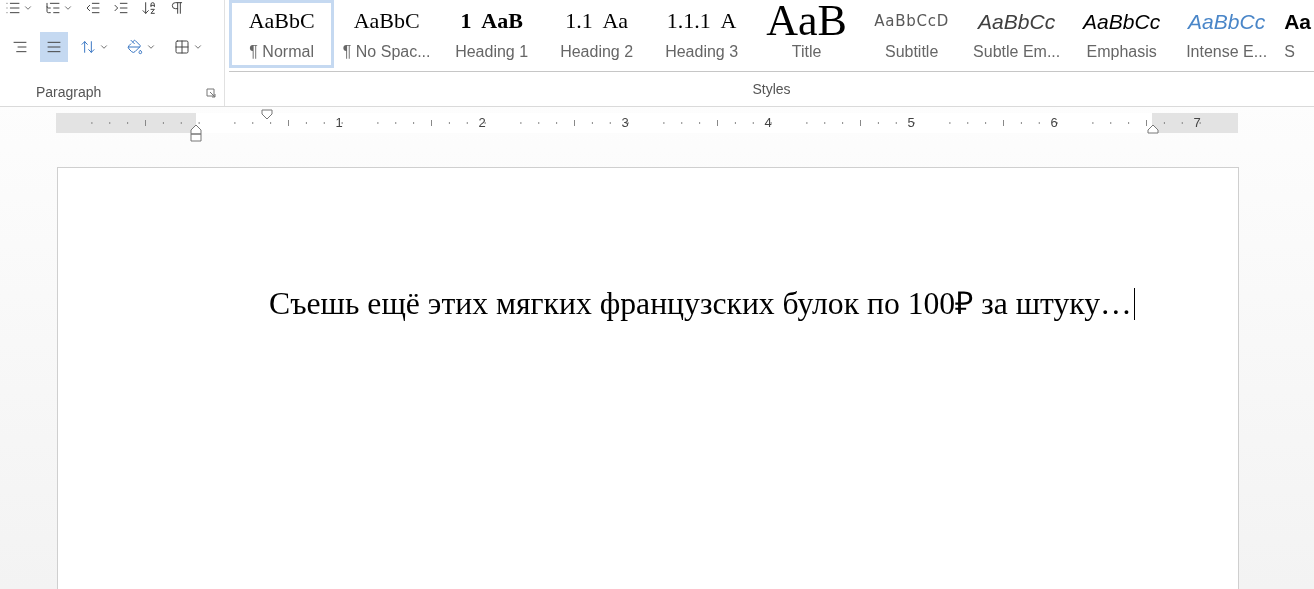 Image resolution: width=1314 pixels, height=589 pixels. What do you see at coordinates (702, 52) in the screenshot?
I see `style-name: Heading 3` at bounding box center [702, 52].